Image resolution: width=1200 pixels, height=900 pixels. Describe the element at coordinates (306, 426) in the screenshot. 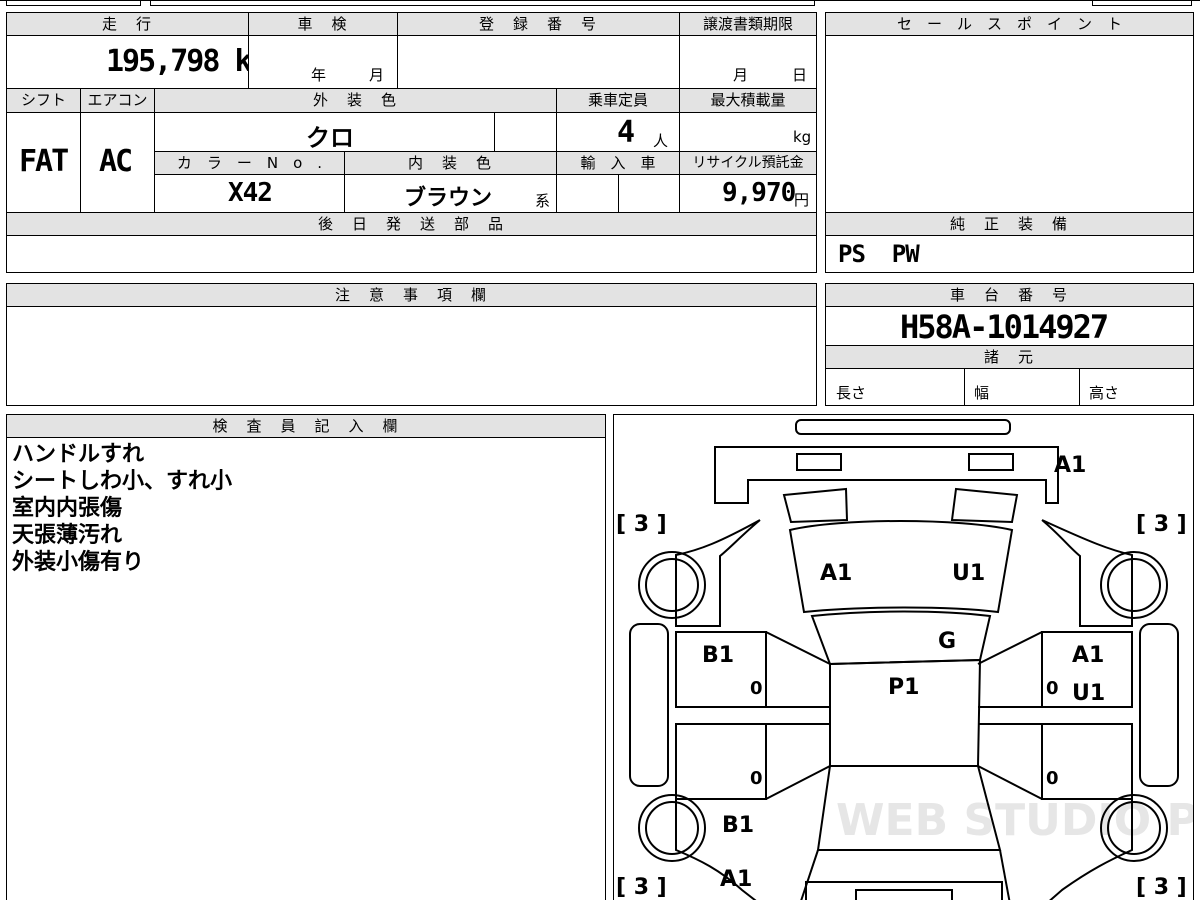

I see `inspector-remarks-header: 検 査 員 記 入 欄` at that location.